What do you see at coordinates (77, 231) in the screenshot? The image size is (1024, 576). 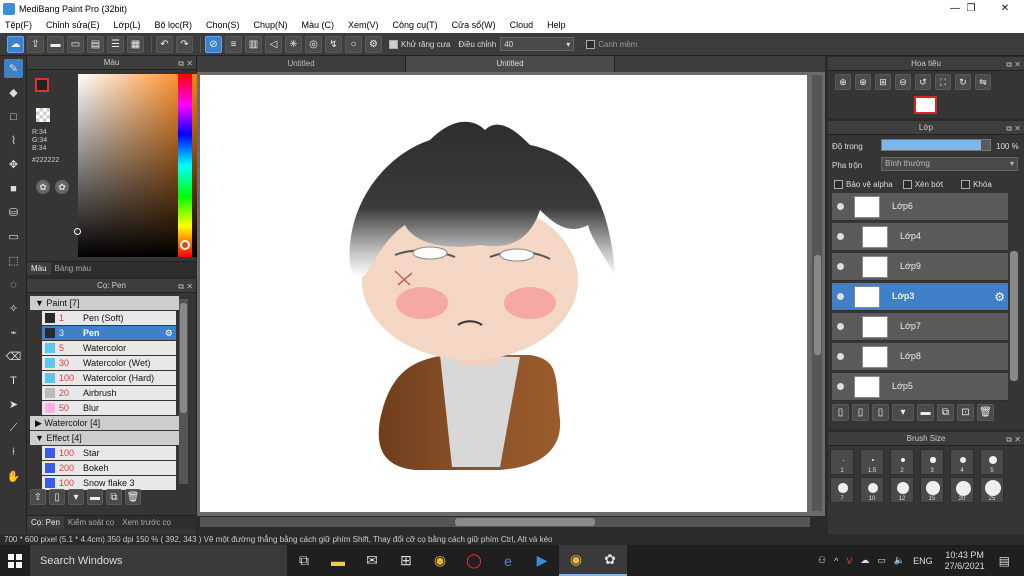 I see `sv-cursor` at bounding box center [77, 231].